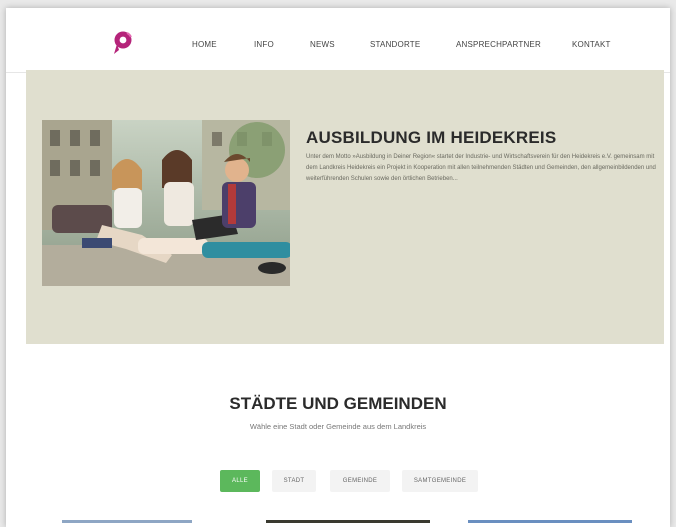  What do you see at coordinates (294, 481) in the screenshot?
I see `filter-stadt: STADT` at bounding box center [294, 481].